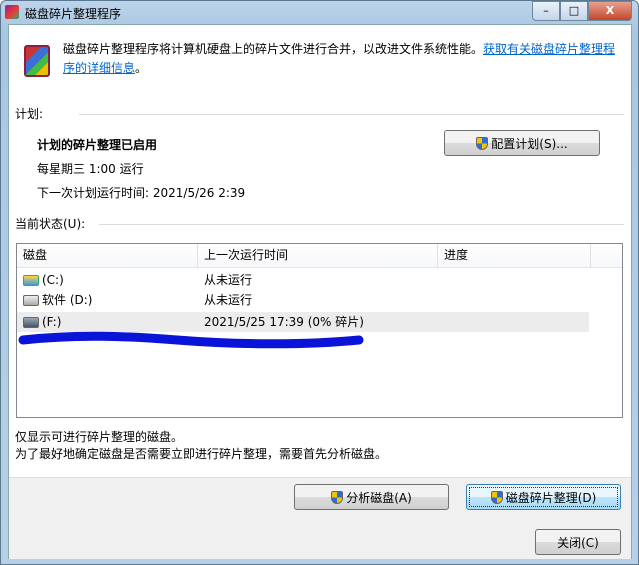  Describe the element at coordinates (610, 11) in the screenshot. I see `close-window-button: X` at that location.